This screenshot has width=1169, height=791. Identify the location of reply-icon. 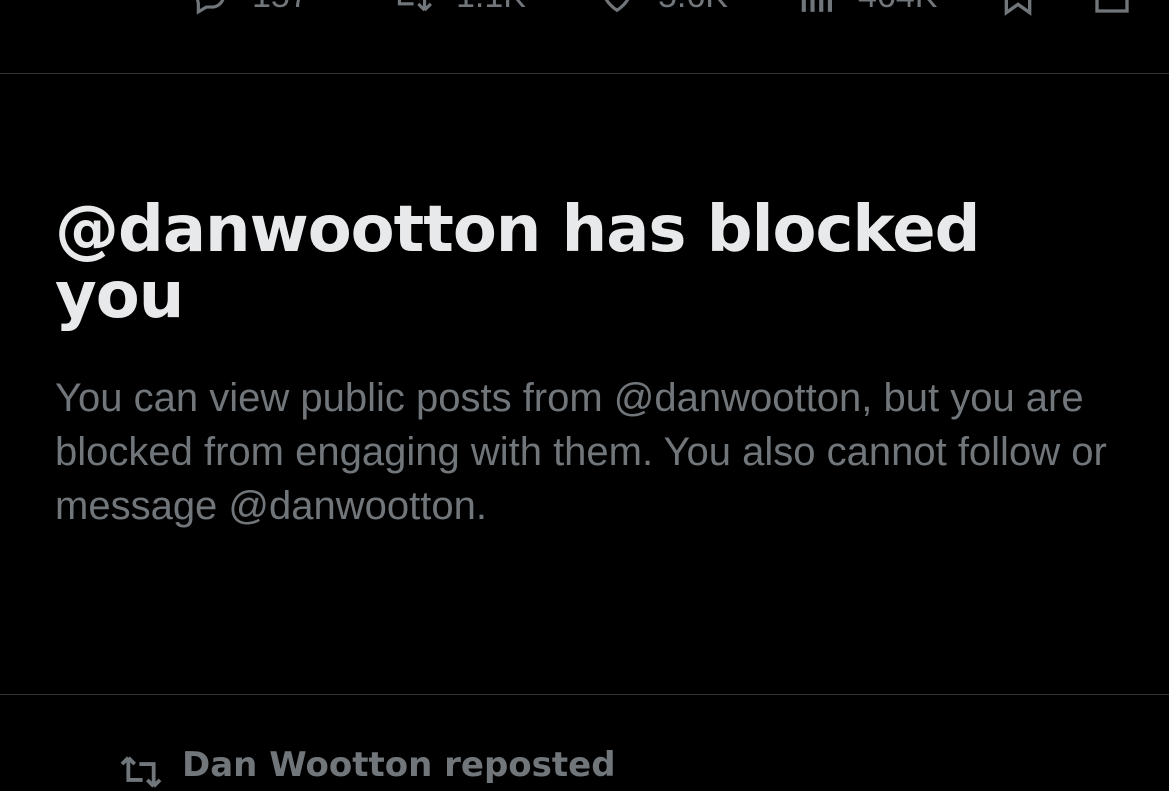
(211, 7).